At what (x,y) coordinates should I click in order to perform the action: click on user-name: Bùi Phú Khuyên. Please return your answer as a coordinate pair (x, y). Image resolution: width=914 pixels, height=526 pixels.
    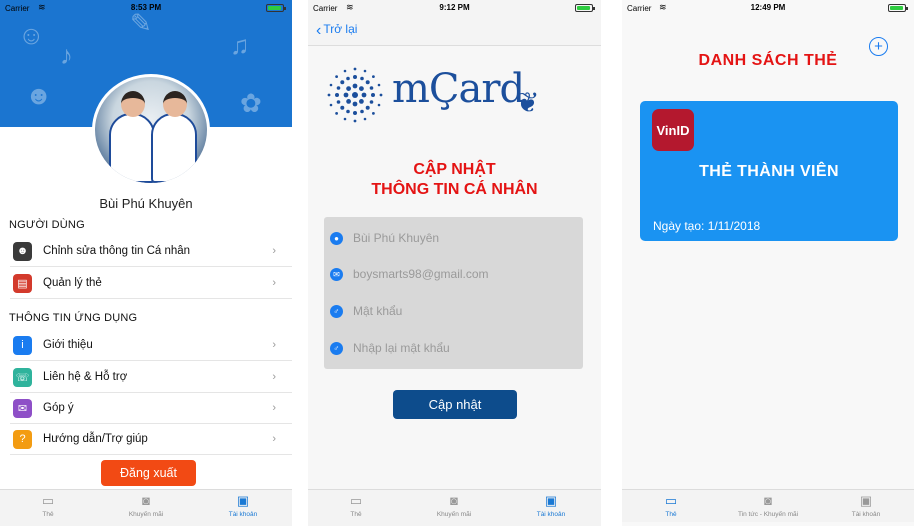
    Looking at the image, I should click on (146, 203).